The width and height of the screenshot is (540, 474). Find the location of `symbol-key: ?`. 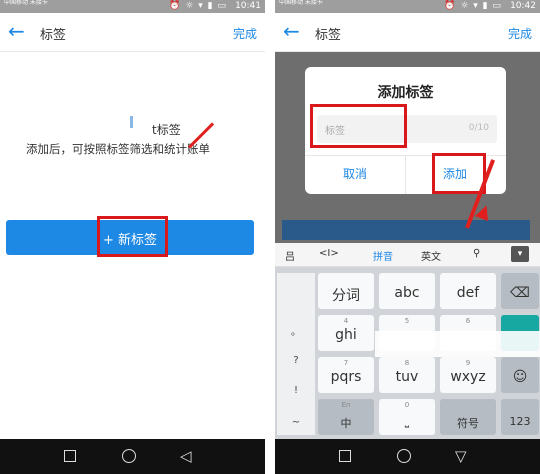

symbol-key: ? is located at coordinates (296, 360).